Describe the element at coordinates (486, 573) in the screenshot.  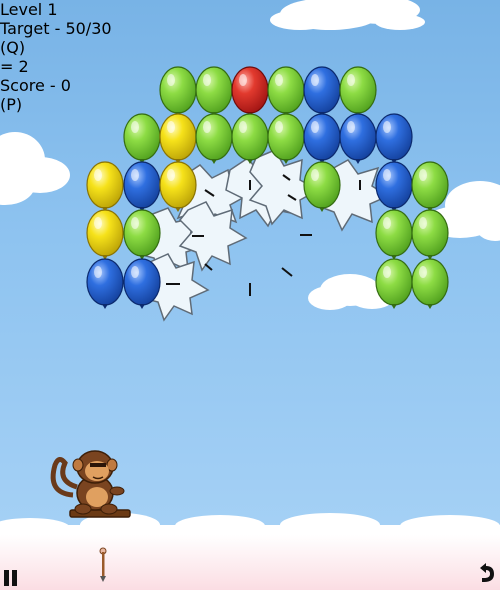
I see `undo-icon` at that location.